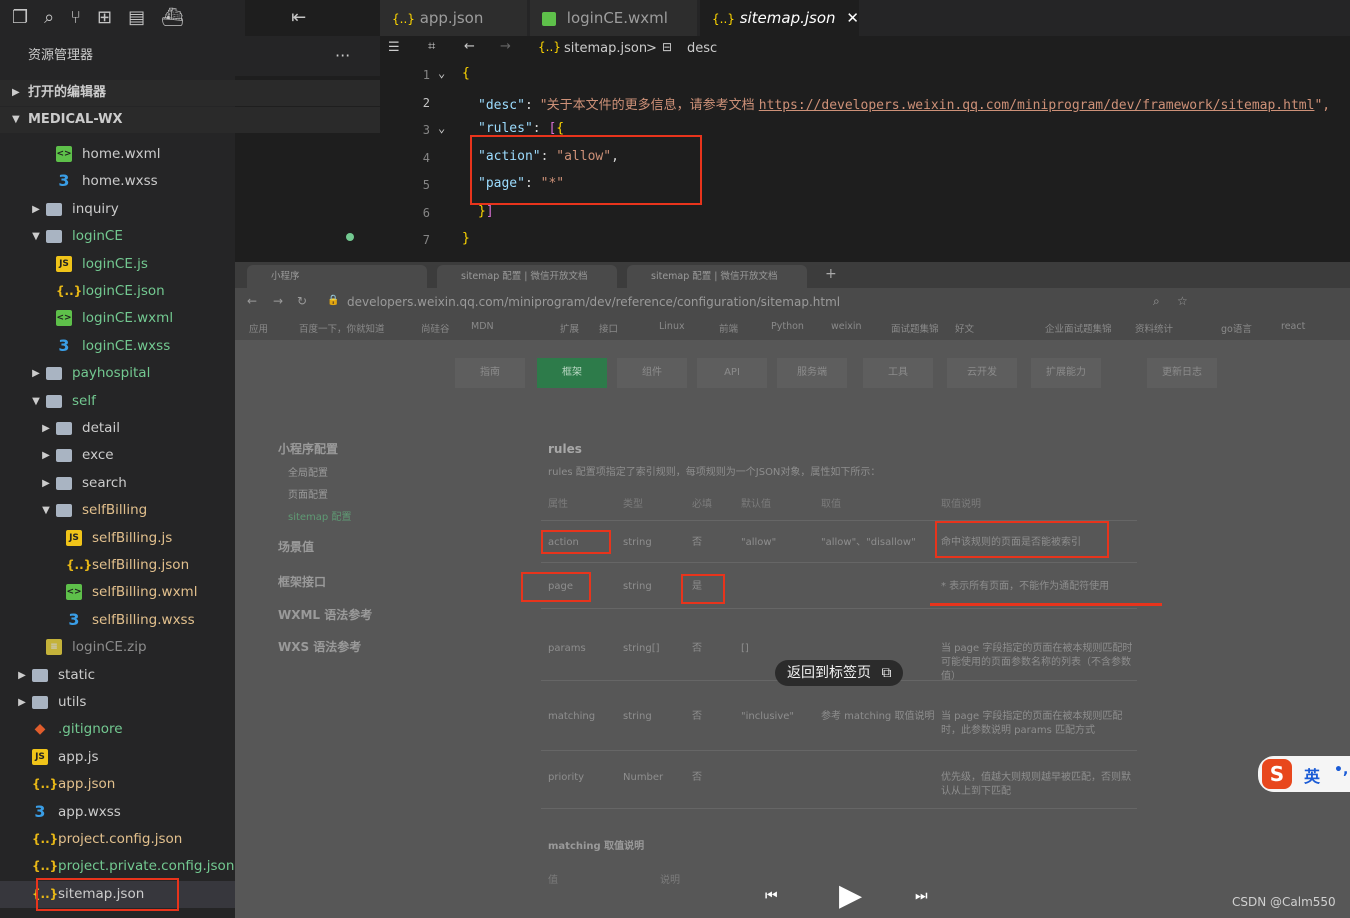 The image size is (1350, 918). Describe the element at coordinates (308, 471) in the screenshot. I see `side-menu-item: 全局配置` at that location.